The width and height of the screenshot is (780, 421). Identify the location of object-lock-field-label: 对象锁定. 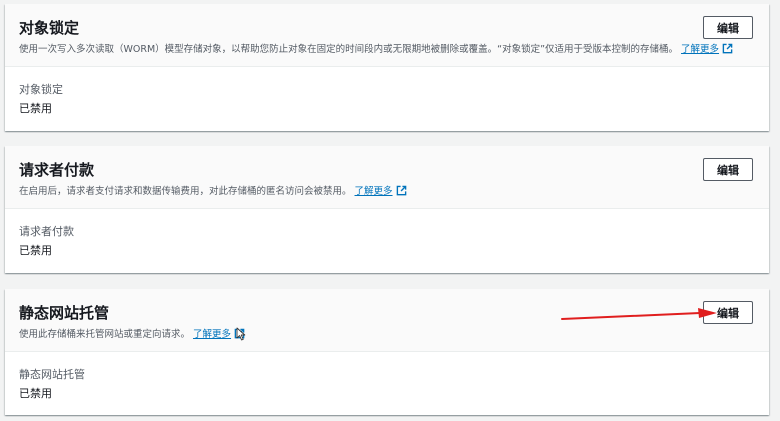
(41, 89).